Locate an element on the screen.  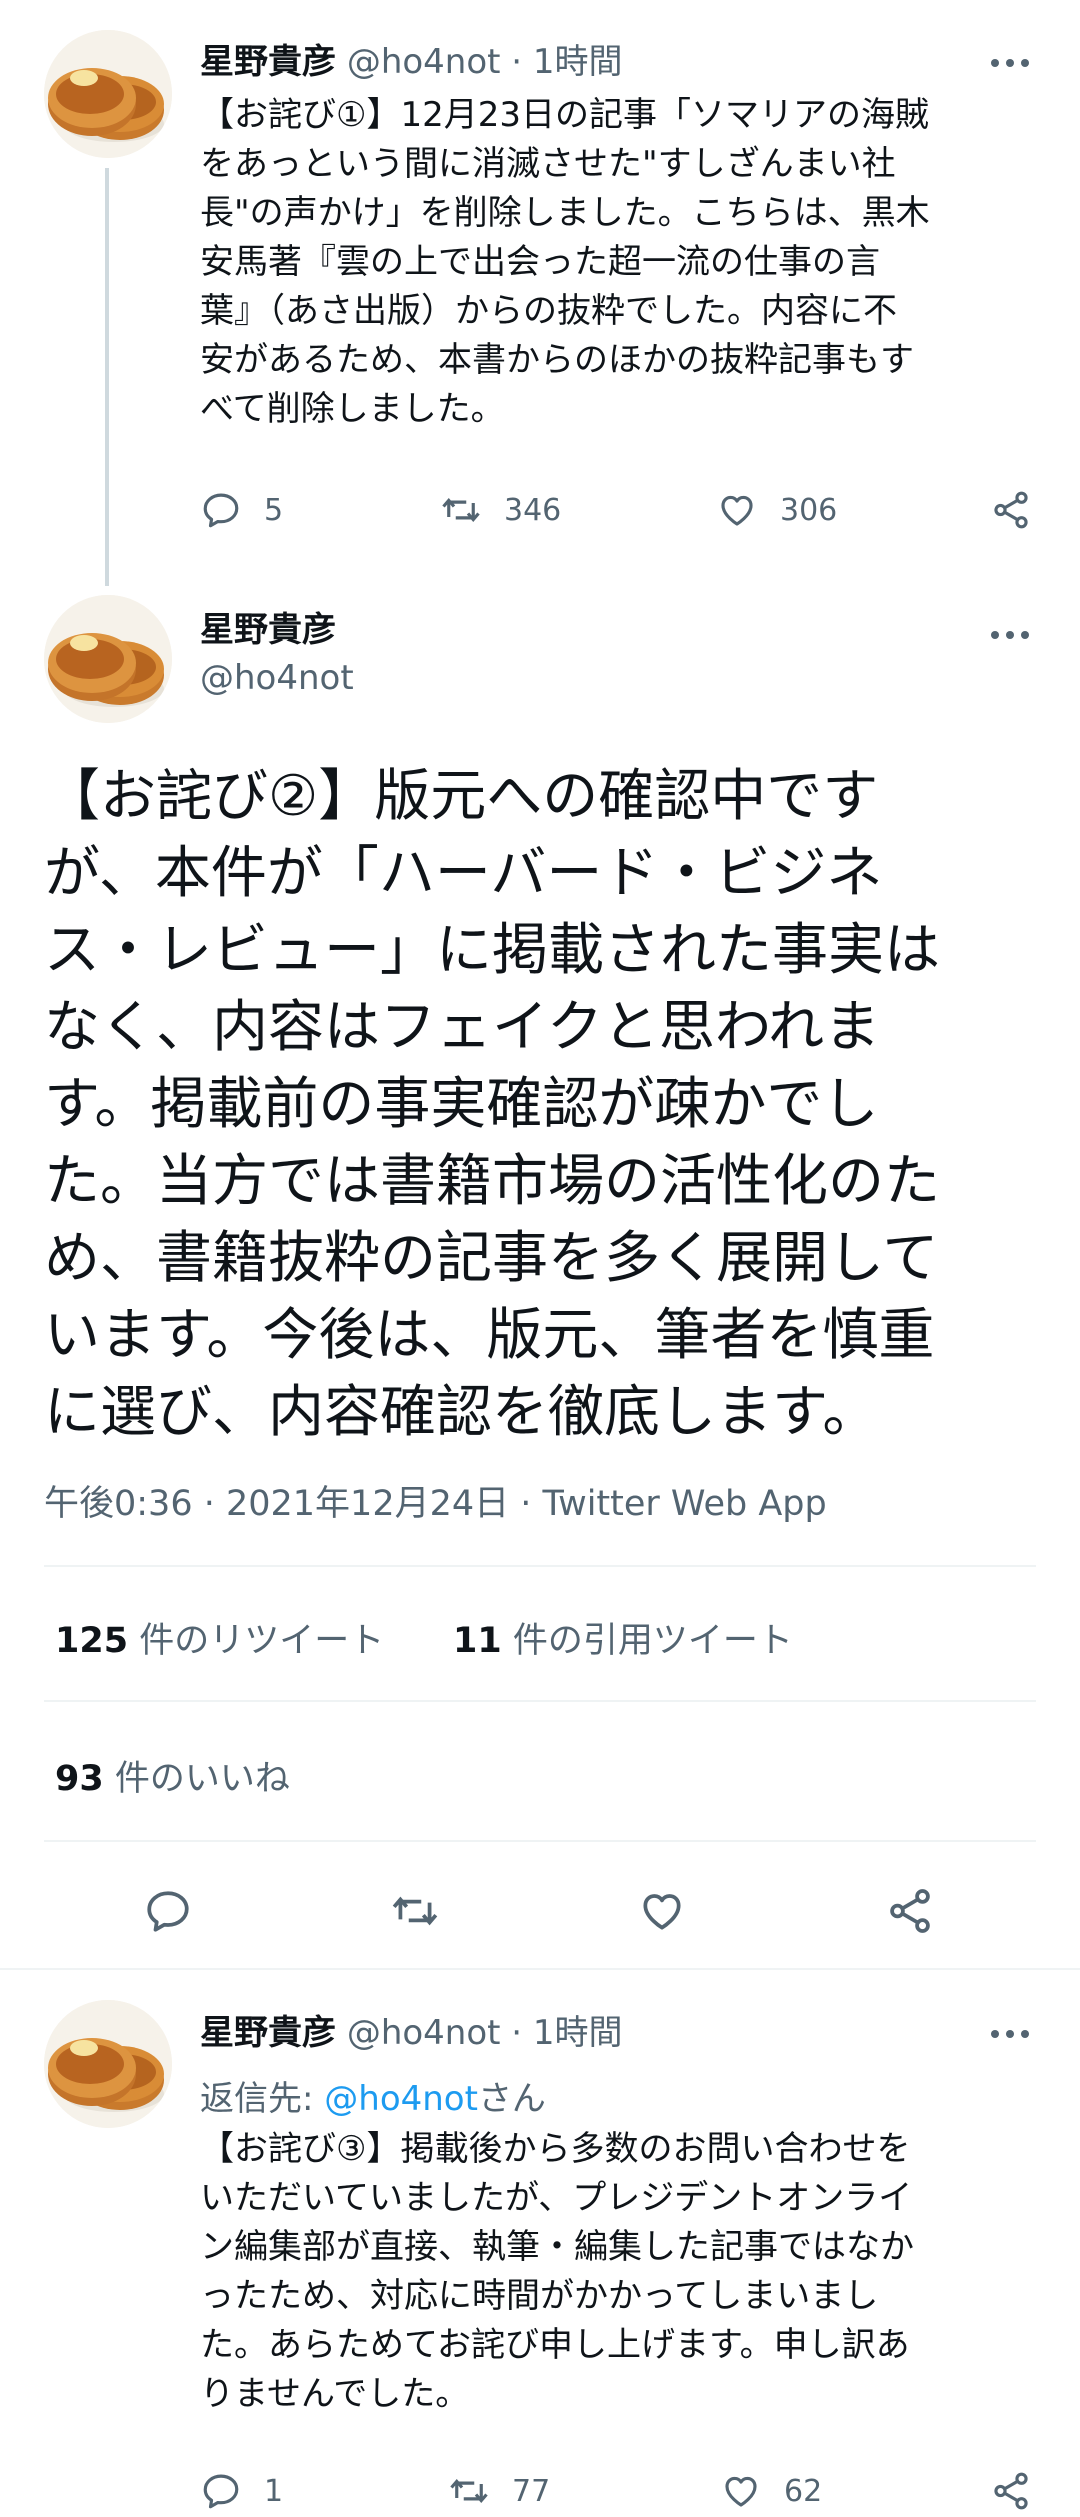
reply-suffix: さん is located at coordinates (511, 2099).